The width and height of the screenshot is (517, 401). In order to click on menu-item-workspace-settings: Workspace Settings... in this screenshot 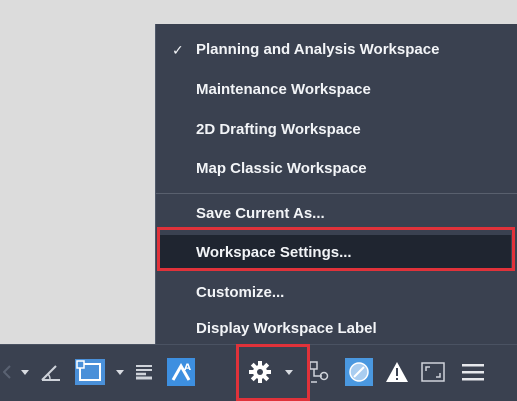, I will do `click(335, 253)`.